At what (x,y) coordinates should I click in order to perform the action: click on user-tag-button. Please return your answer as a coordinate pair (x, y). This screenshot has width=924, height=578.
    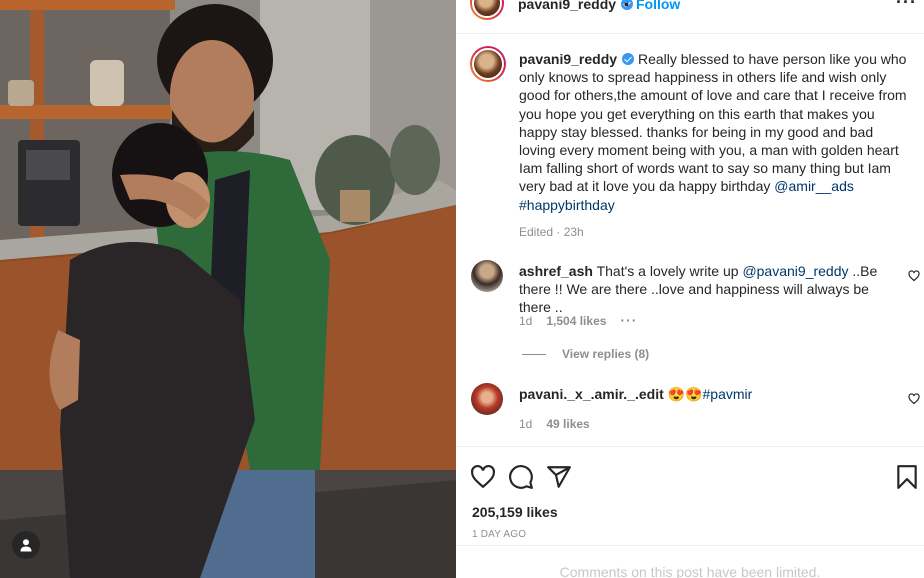
    Looking at the image, I should click on (26, 545).